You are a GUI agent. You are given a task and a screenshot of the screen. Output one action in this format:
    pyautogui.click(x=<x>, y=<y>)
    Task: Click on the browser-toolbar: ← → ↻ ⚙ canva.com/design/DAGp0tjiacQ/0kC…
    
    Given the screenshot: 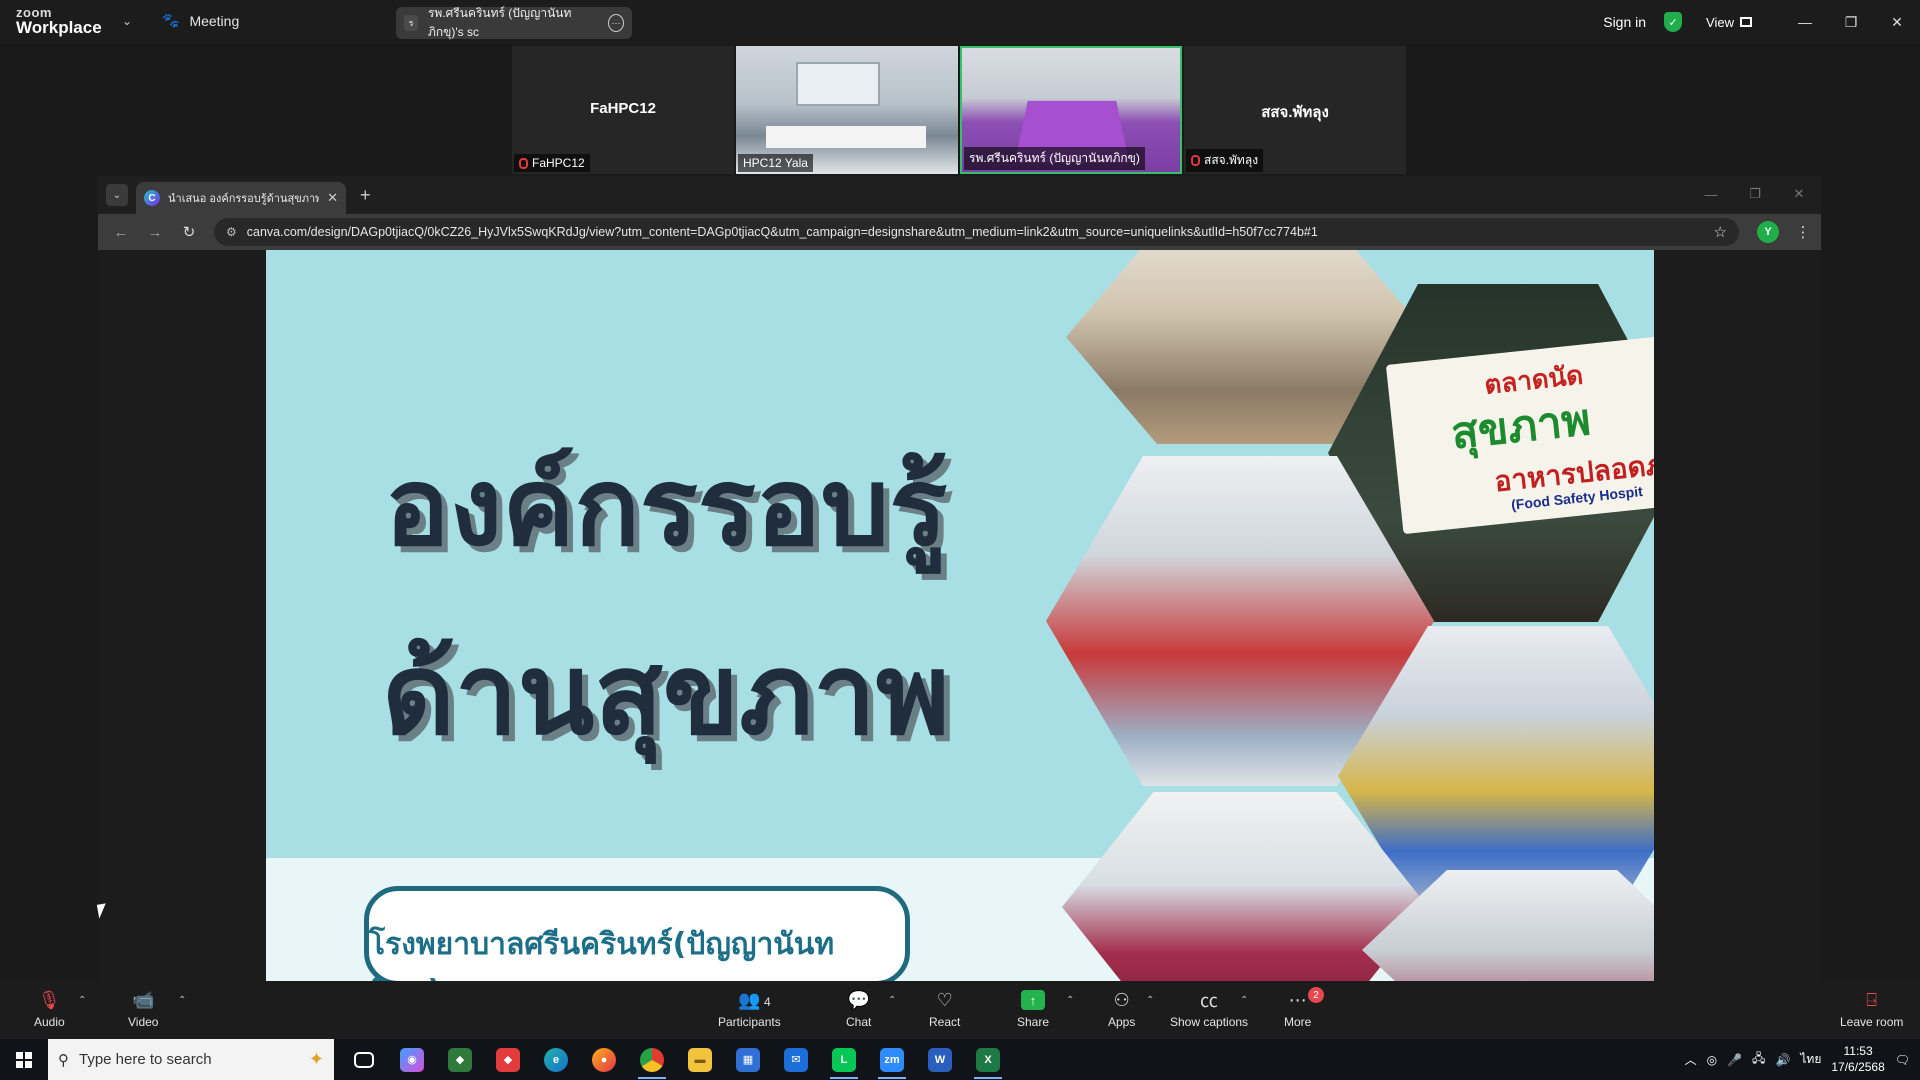 What is the action you would take?
    pyautogui.click(x=959, y=232)
    